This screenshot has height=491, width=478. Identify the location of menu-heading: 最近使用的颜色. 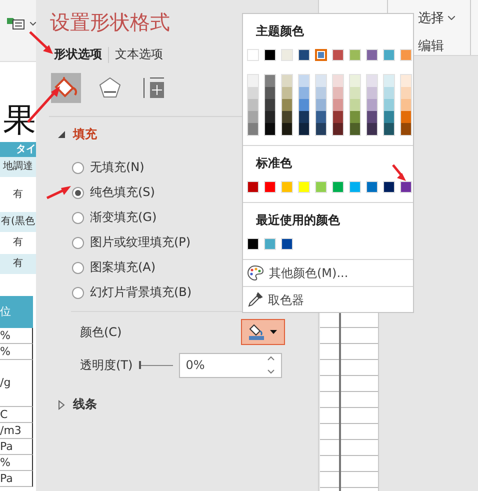
(298, 220).